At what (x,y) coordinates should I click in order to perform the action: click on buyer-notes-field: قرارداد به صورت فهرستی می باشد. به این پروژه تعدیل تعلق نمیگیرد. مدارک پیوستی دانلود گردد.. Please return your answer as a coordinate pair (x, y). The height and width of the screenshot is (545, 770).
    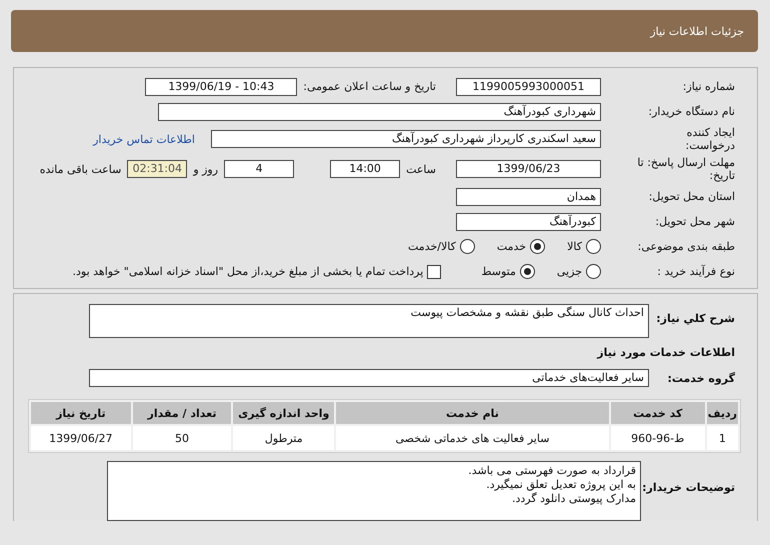
    Looking at the image, I should click on (374, 491).